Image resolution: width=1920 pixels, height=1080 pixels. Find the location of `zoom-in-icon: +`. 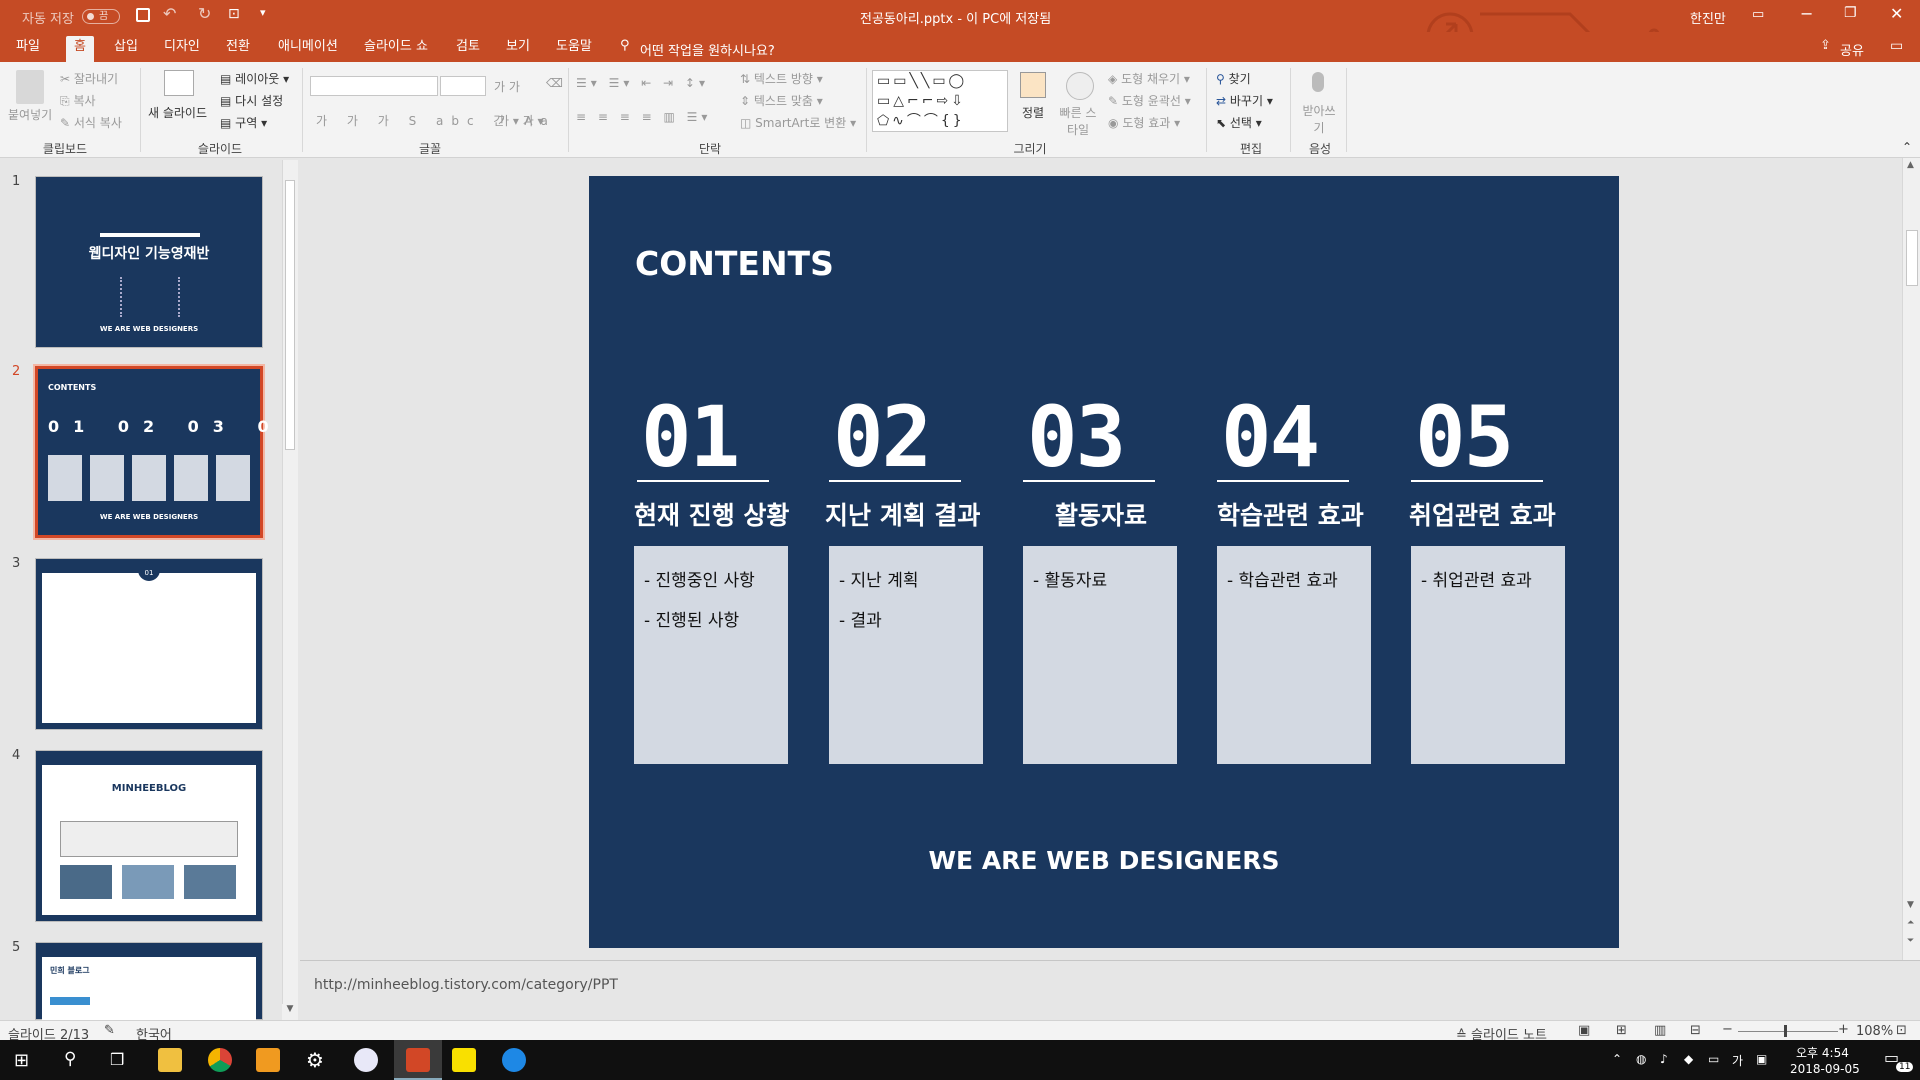

zoom-in-icon: + is located at coordinates (1843, 1029).